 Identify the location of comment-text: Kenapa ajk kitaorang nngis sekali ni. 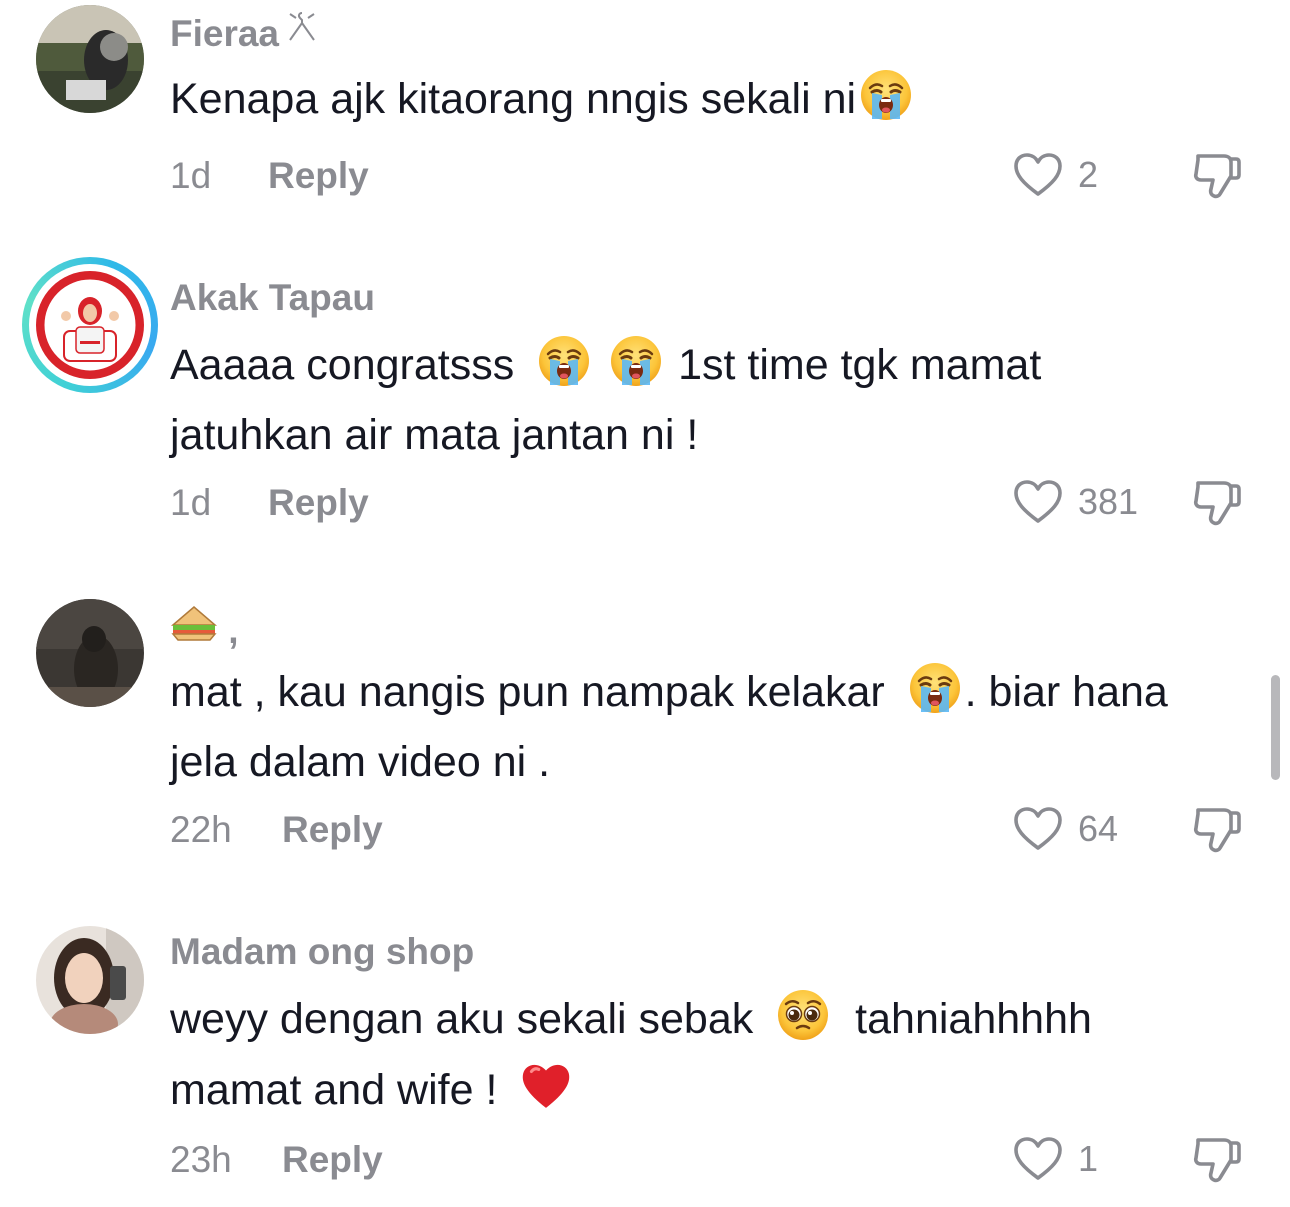
(715, 103).